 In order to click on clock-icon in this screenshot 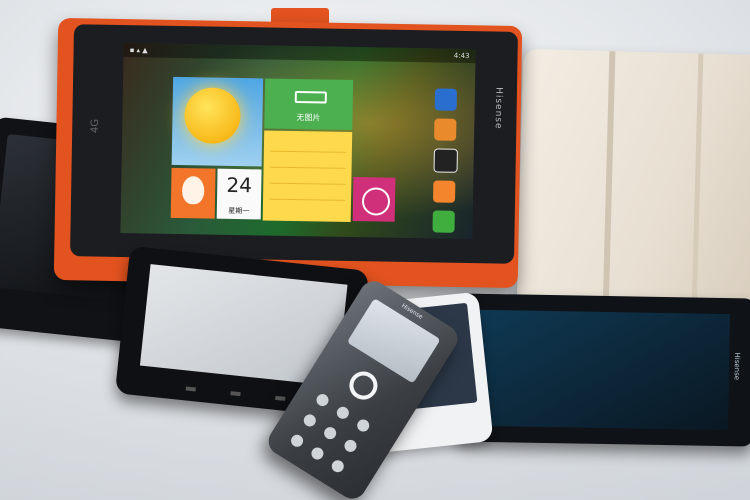, I will do `click(376, 201)`.